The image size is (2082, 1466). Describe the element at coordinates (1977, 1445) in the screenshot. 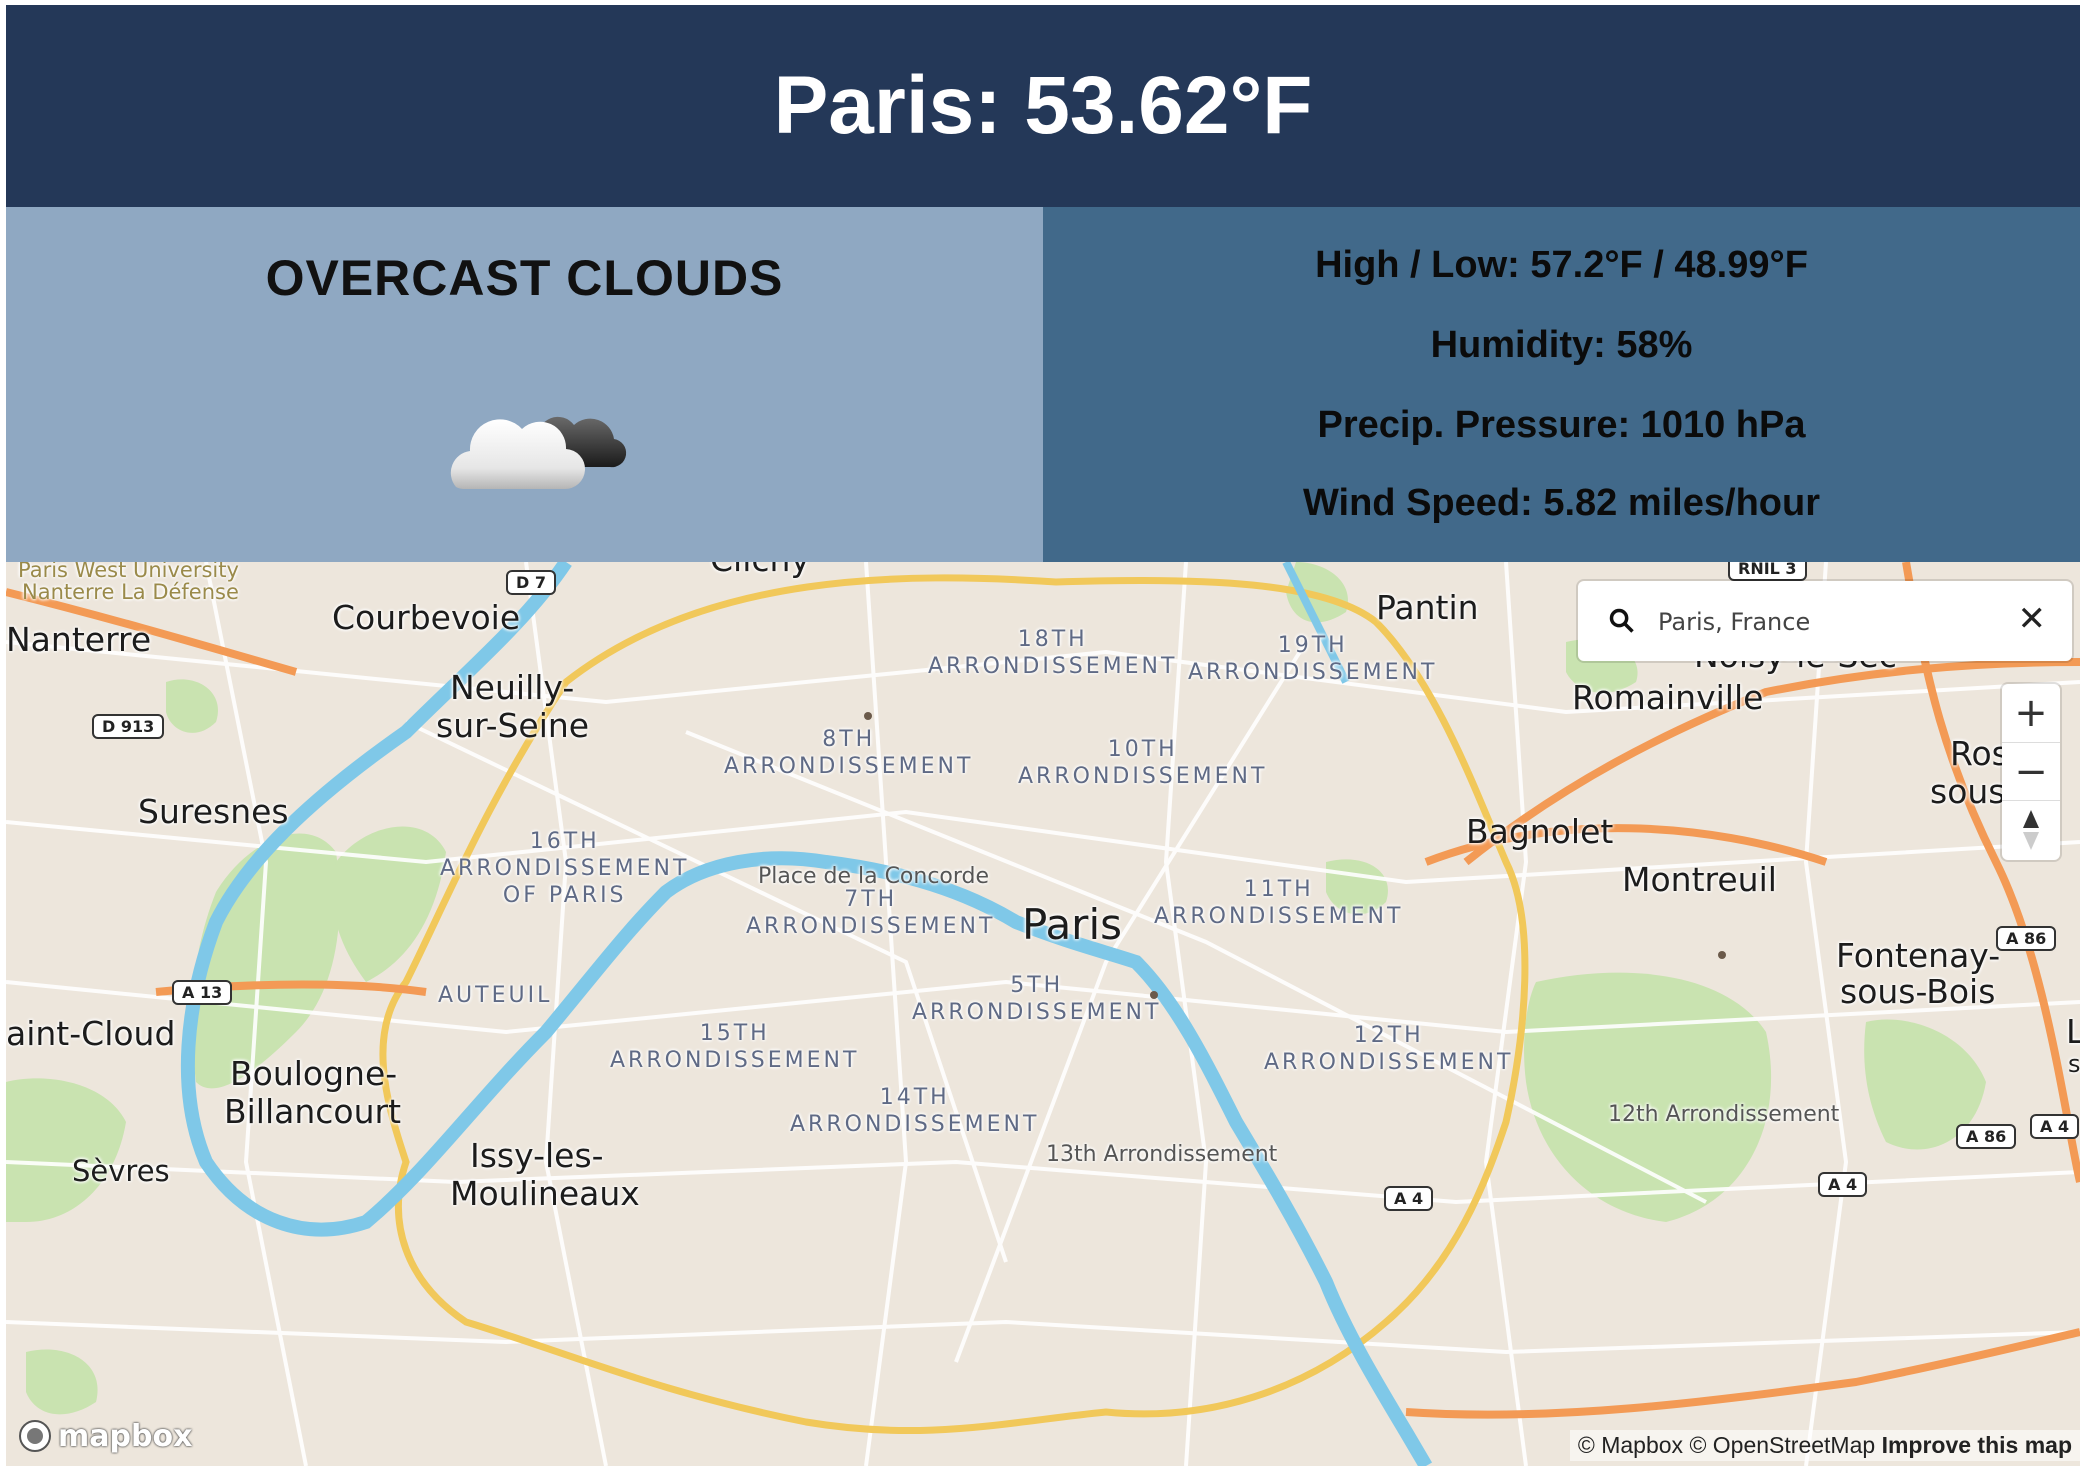

I see `improve-map-link: Improve this map` at that location.